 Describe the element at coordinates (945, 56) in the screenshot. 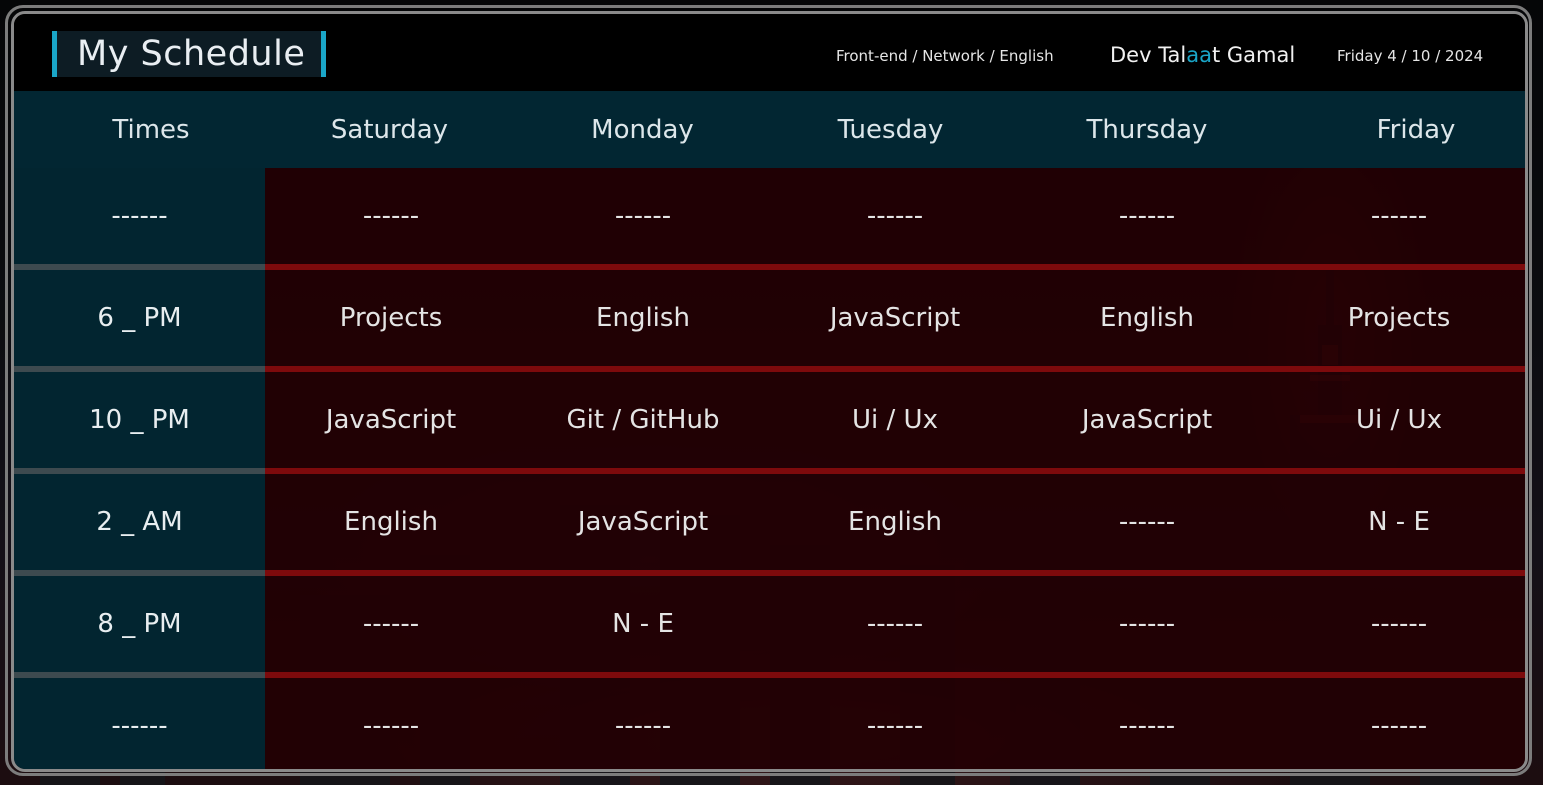

I see `tracks-label: Front-end / Network / English` at that location.